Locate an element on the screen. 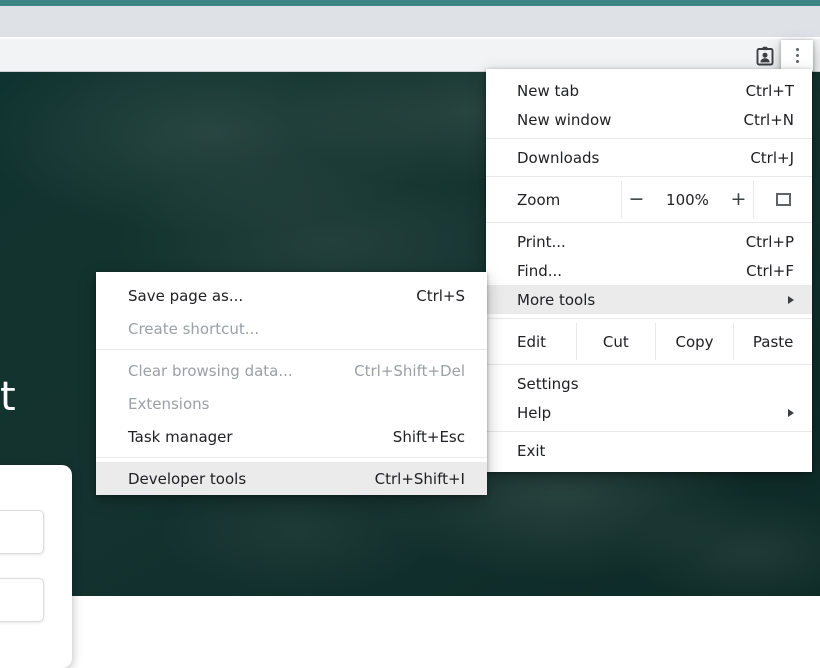  menu-item-new-tab: New tab Ctrl+T is located at coordinates (649, 90).